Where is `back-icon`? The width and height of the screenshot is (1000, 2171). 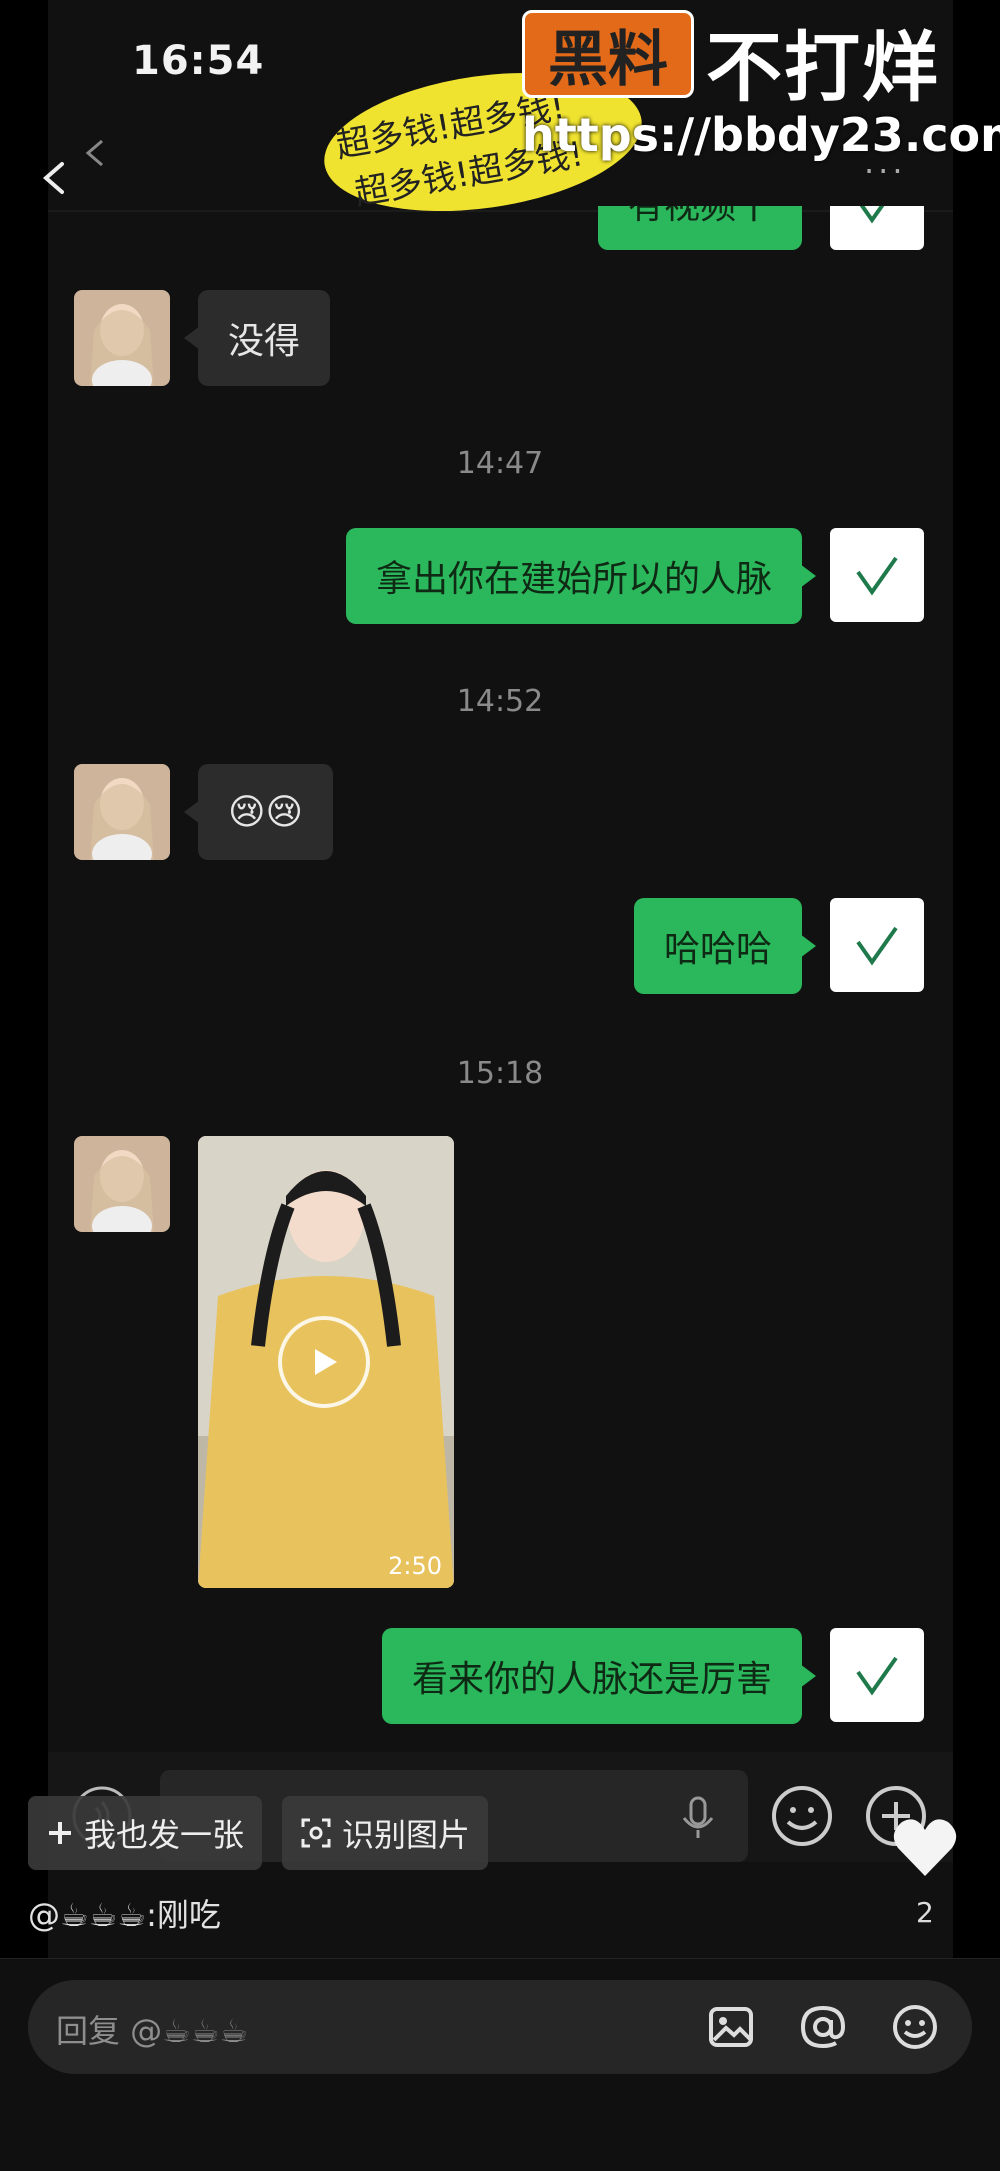 back-icon is located at coordinates (54, 178).